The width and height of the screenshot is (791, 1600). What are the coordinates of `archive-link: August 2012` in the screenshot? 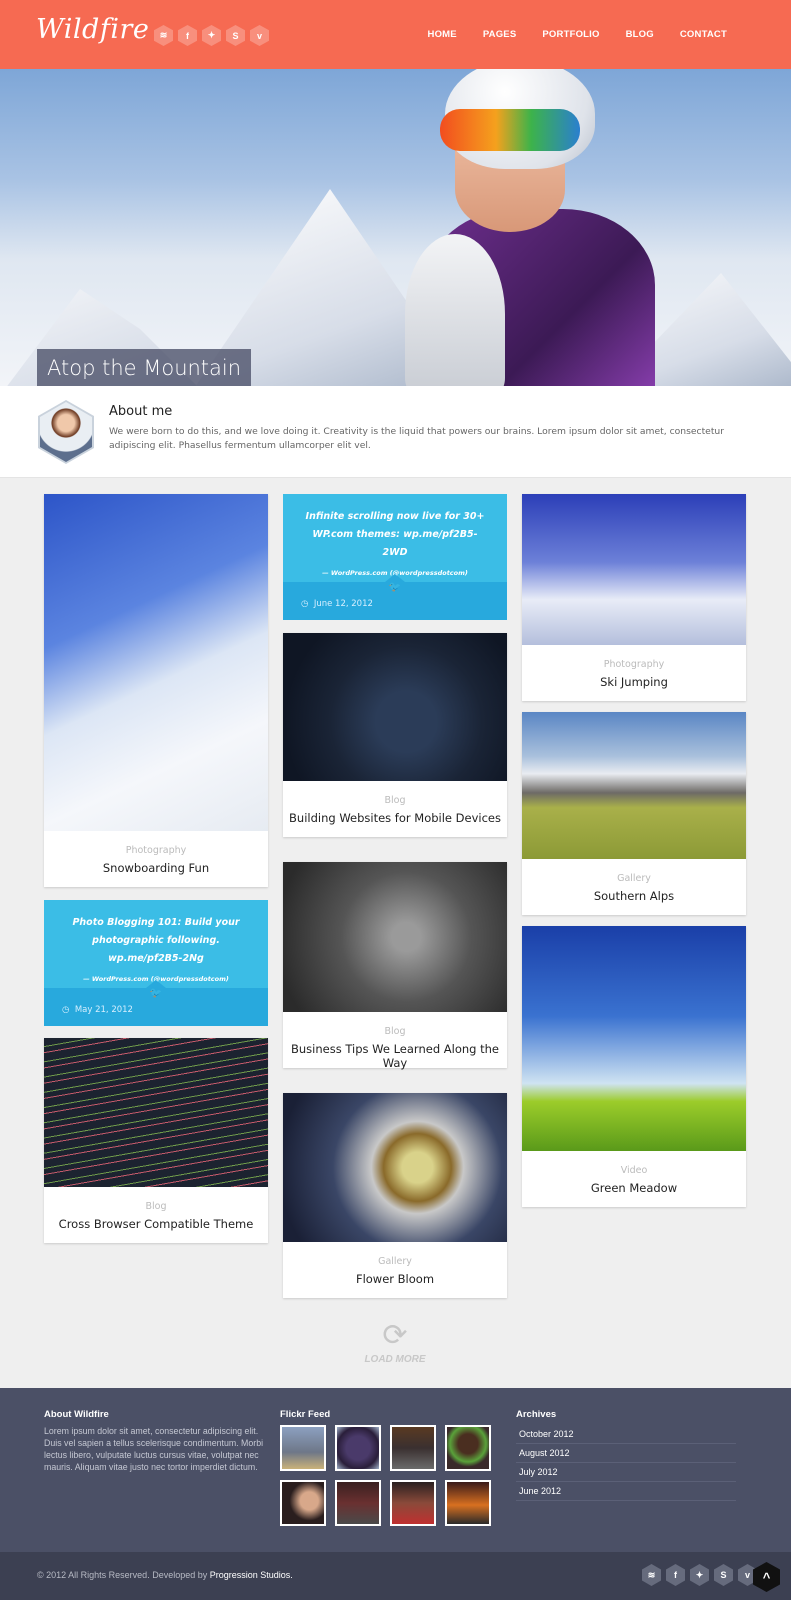 It's located at (626, 1453).